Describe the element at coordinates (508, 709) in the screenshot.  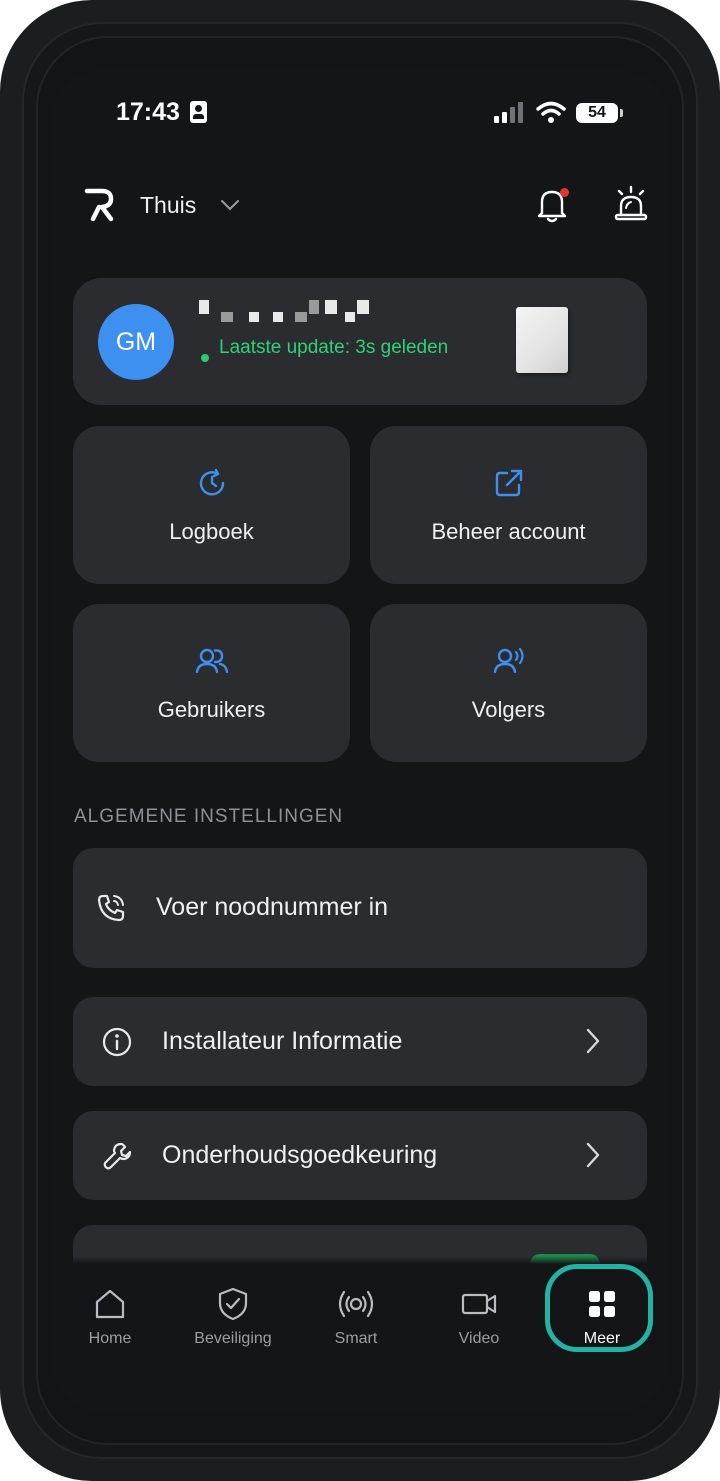
I see `tile-label: Volgers` at that location.